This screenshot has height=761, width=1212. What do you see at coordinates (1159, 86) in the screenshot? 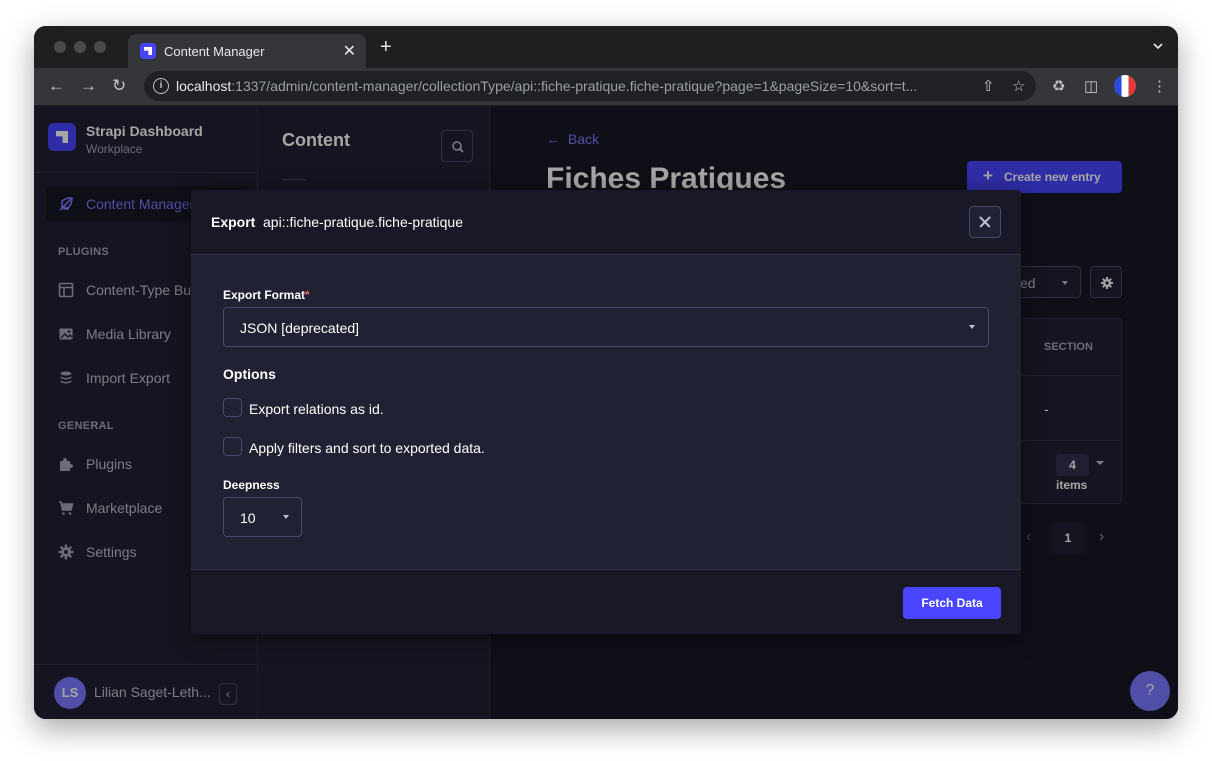
I see `browser-menu-icon: ⋮` at bounding box center [1159, 86].